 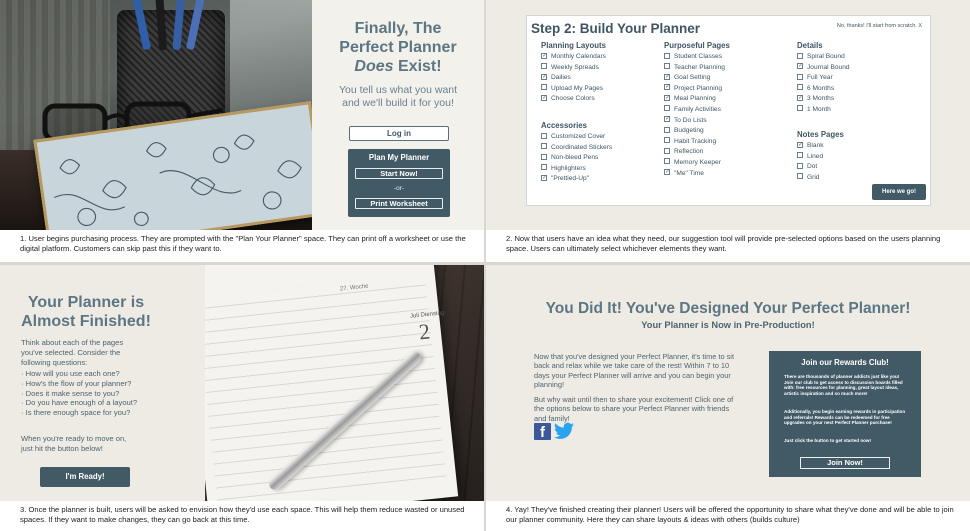 What do you see at coordinates (156, 115) in the screenshot?
I see `planner-desk-photo` at bounding box center [156, 115].